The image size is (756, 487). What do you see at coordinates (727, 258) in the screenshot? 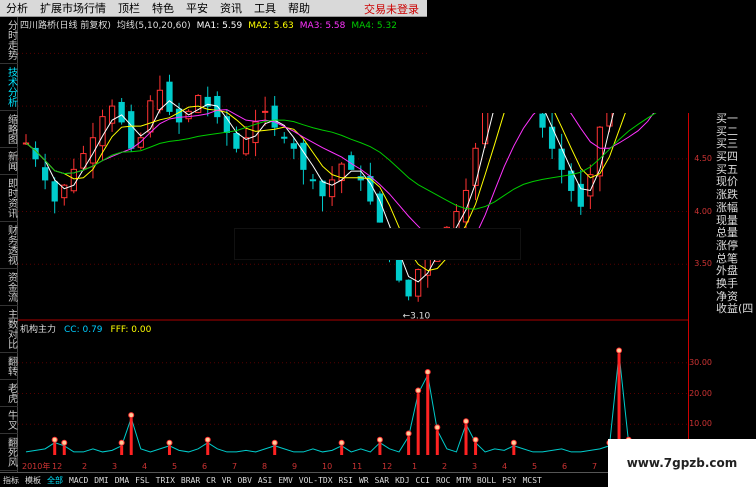
I see `quote-label-11: 总笔` at bounding box center [727, 258].